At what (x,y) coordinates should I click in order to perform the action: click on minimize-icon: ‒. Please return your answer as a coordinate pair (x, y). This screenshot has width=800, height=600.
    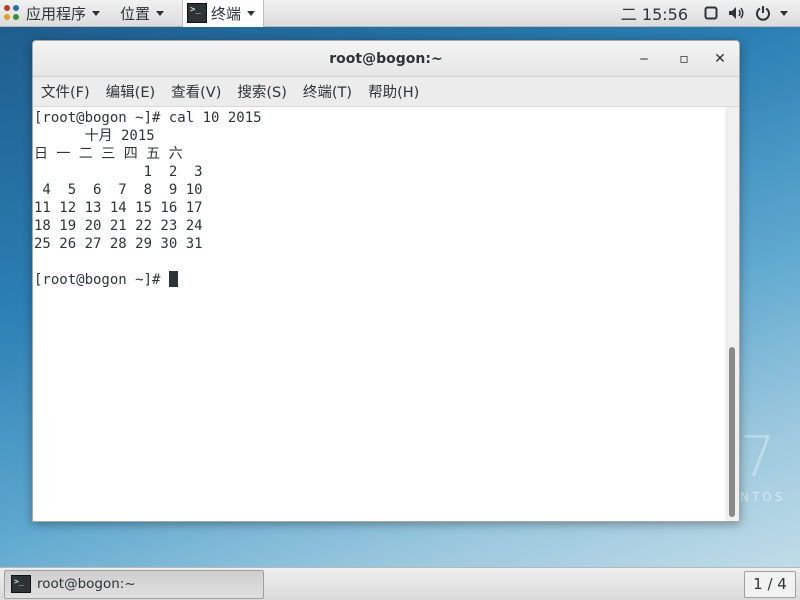
    Looking at the image, I should click on (644, 59).